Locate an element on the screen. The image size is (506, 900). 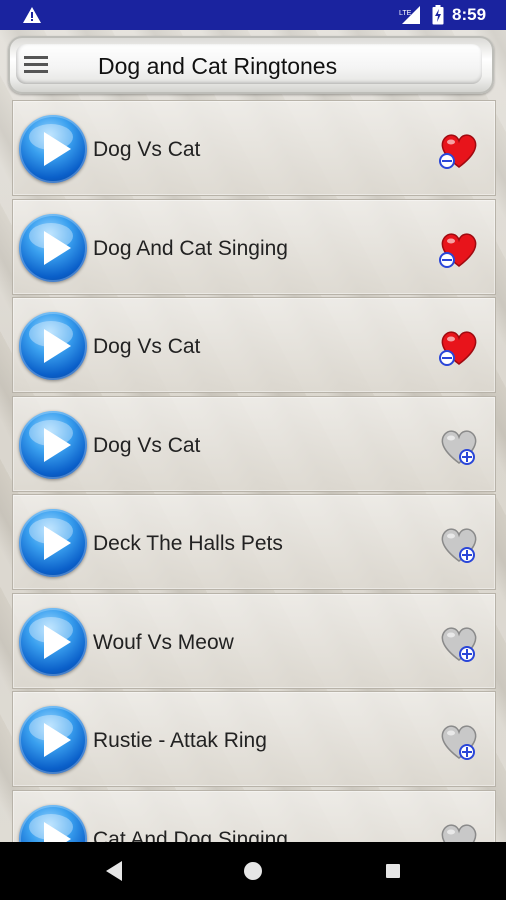
home-icon is located at coordinates (253, 871).